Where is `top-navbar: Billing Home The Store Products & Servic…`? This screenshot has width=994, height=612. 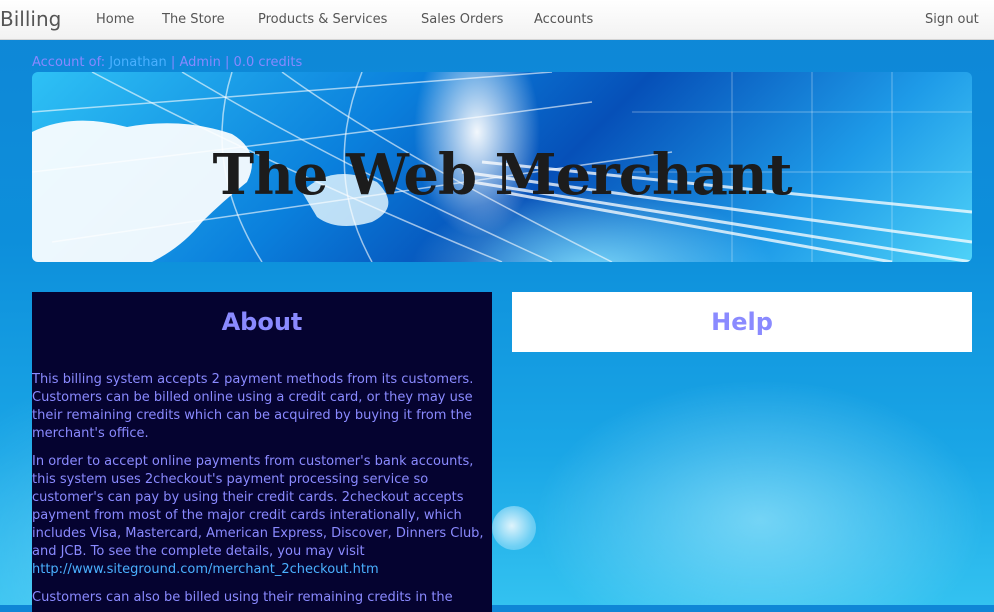
top-navbar: Billing Home The Store Products & Servic… is located at coordinates (497, 20).